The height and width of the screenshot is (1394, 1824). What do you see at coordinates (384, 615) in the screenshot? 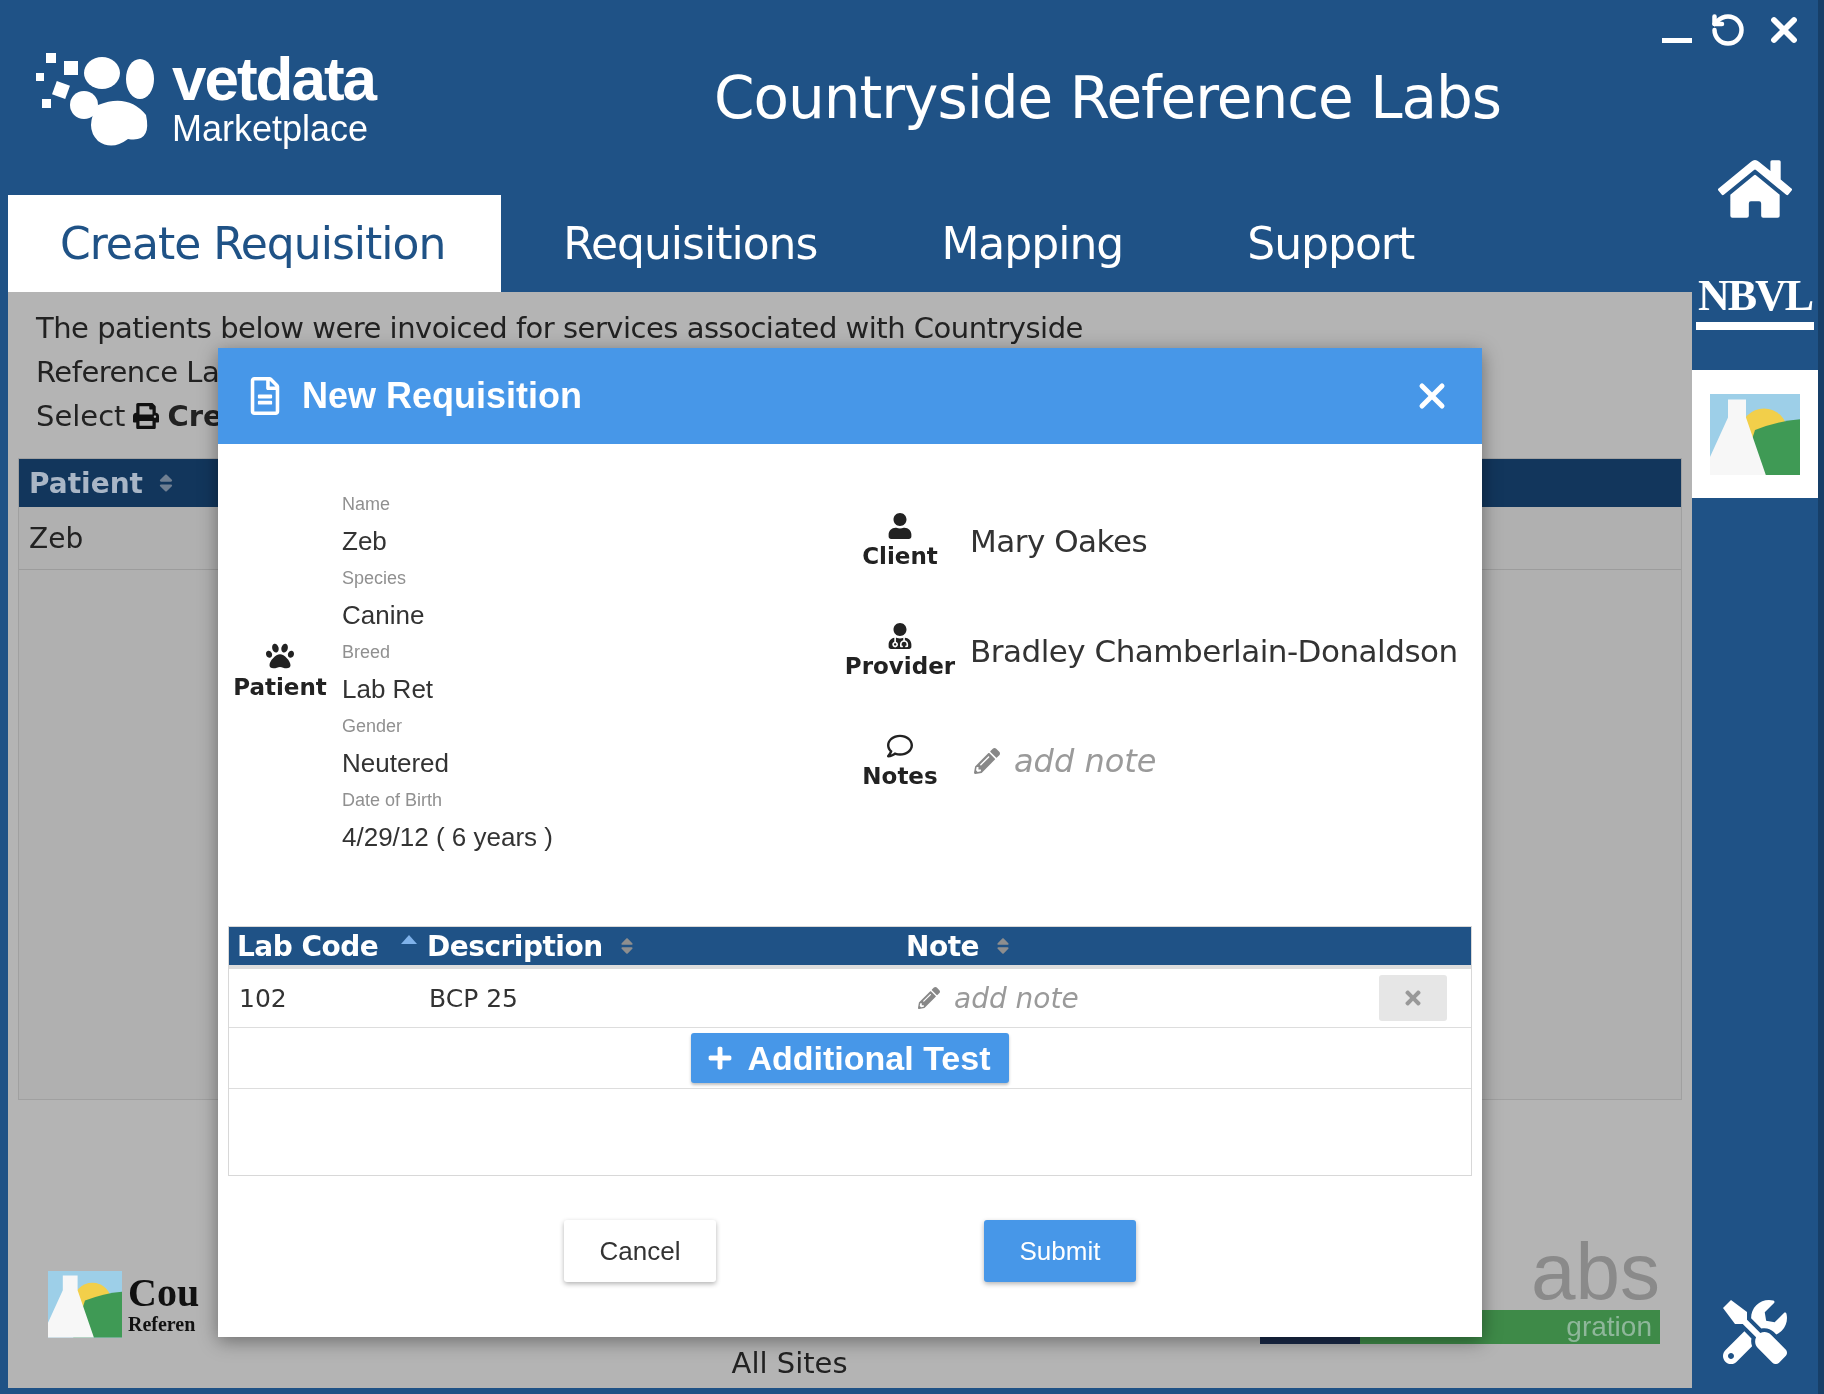
I see `field-value: Canine` at bounding box center [384, 615].